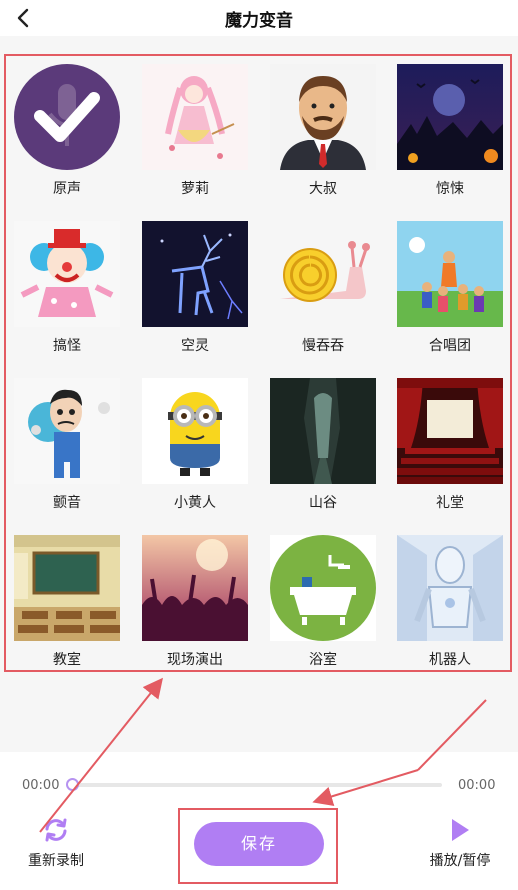 The height and width of the screenshot is (890, 518). What do you see at coordinates (67, 588) in the screenshot?
I see `classroom-image` at bounding box center [67, 588].